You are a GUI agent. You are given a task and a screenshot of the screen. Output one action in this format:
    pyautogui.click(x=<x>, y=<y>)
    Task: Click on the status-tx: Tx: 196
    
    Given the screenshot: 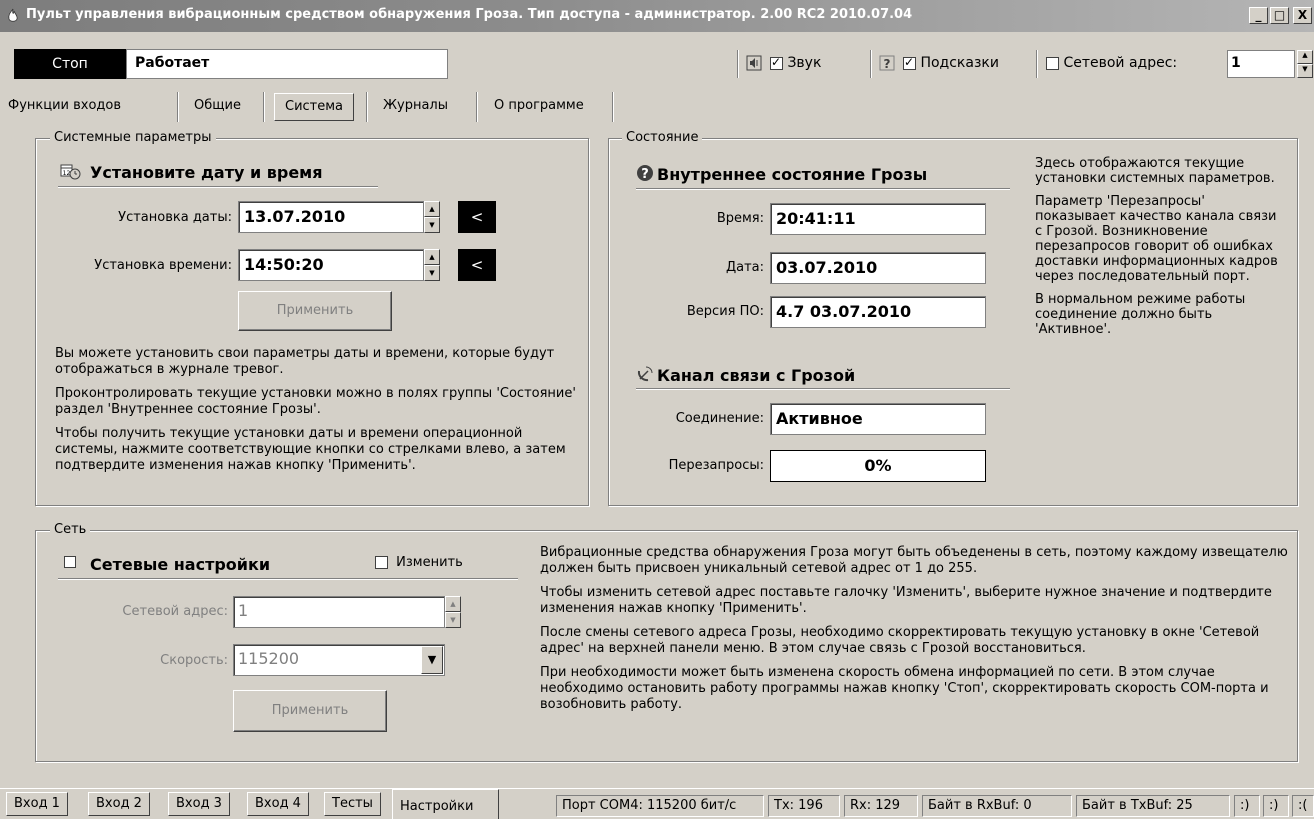 What is the action you would take?
    pyautogui.click(x=804, y=806)
    